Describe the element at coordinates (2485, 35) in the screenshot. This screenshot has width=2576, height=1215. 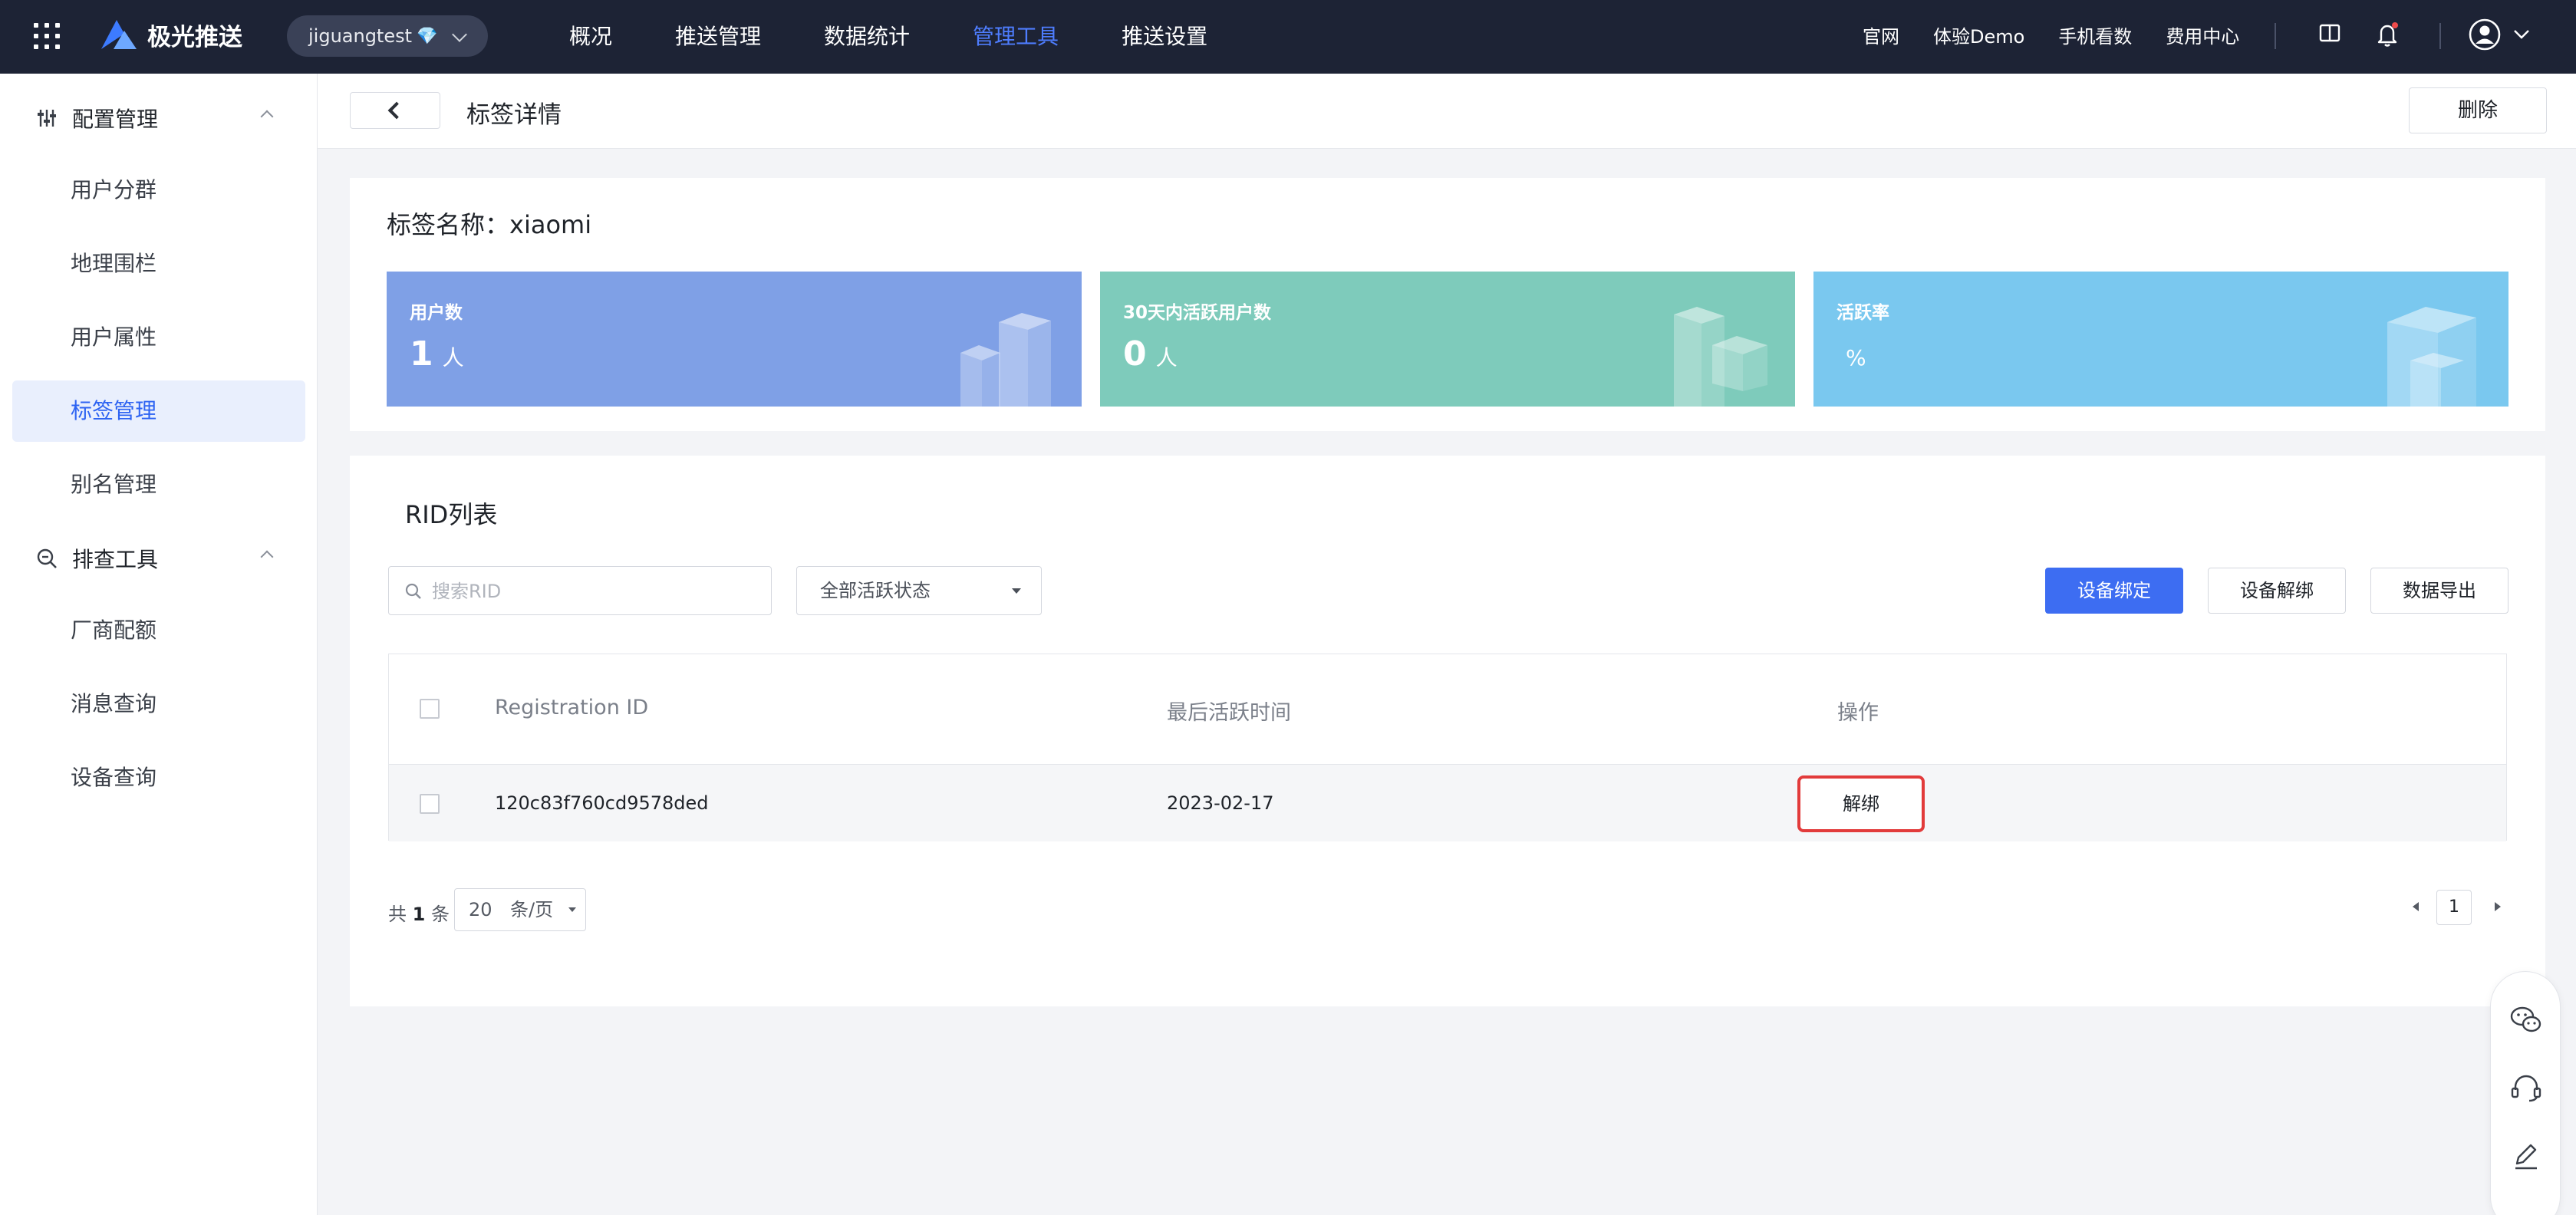
I see `user-avatar-icon` at that location.